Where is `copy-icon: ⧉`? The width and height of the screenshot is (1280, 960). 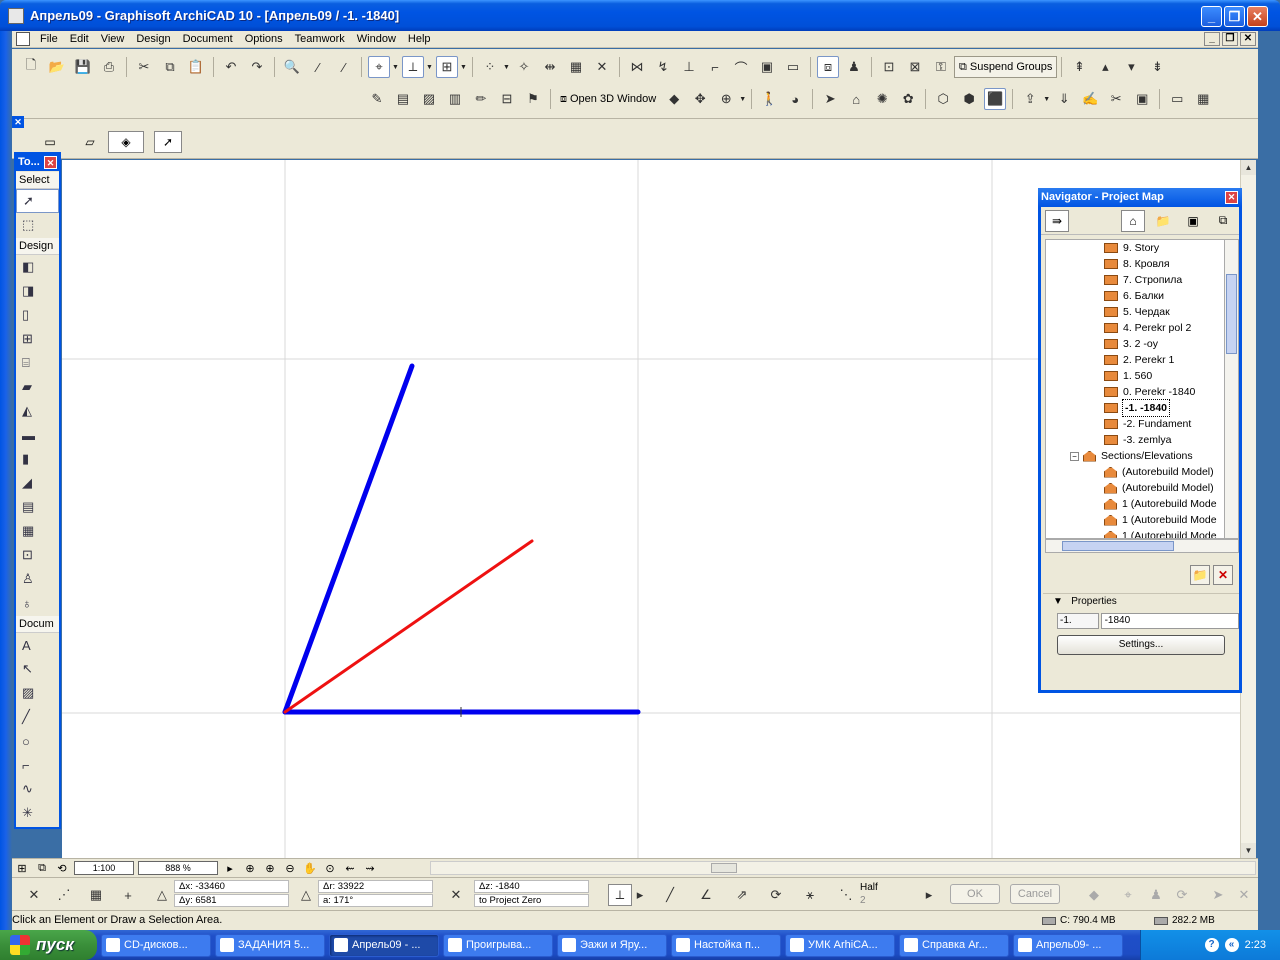 copy-icon: ⧉ is located at coordinates (170, 67).